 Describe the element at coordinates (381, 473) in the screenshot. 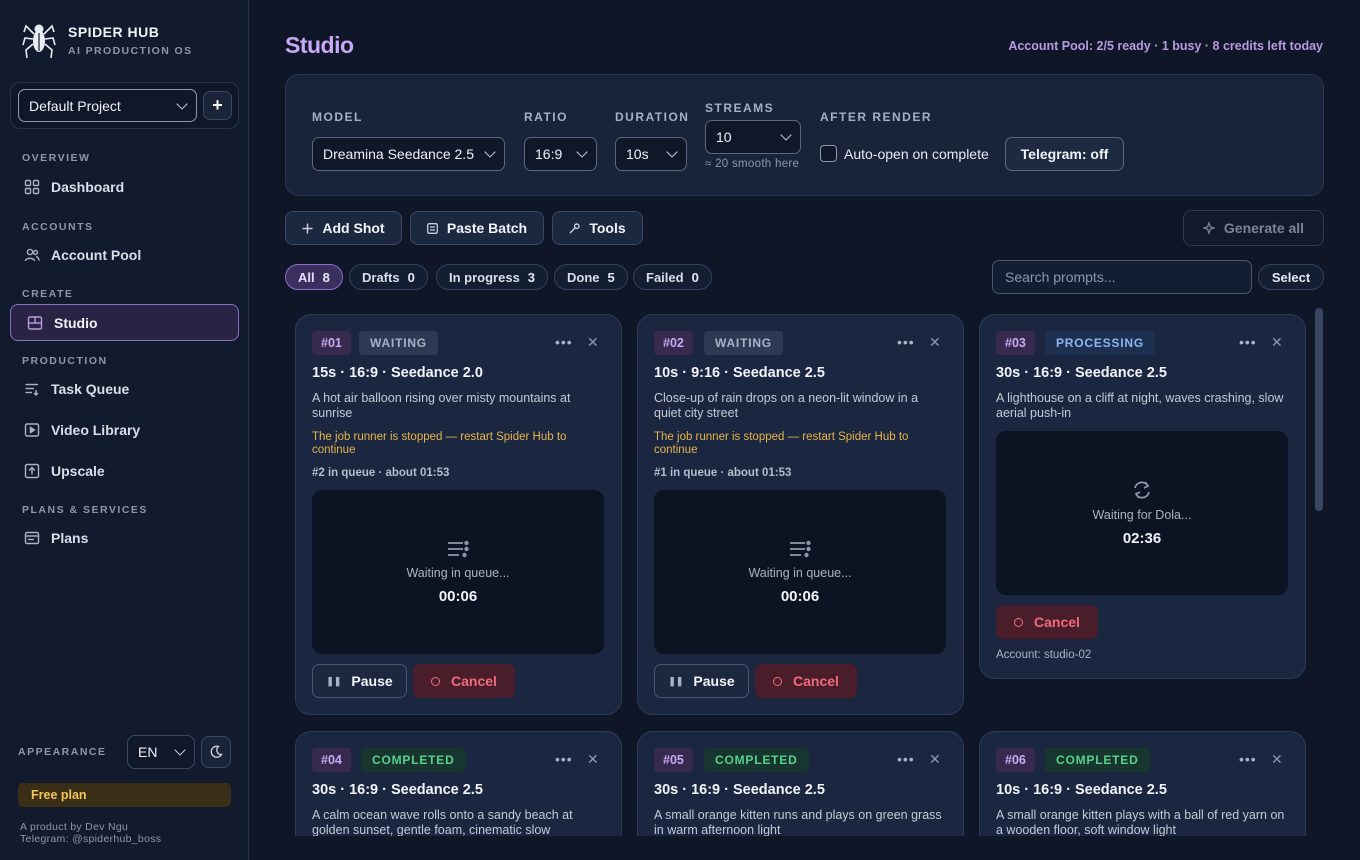

I see `queue-position: #2 in queue · about 01:53` at that location.